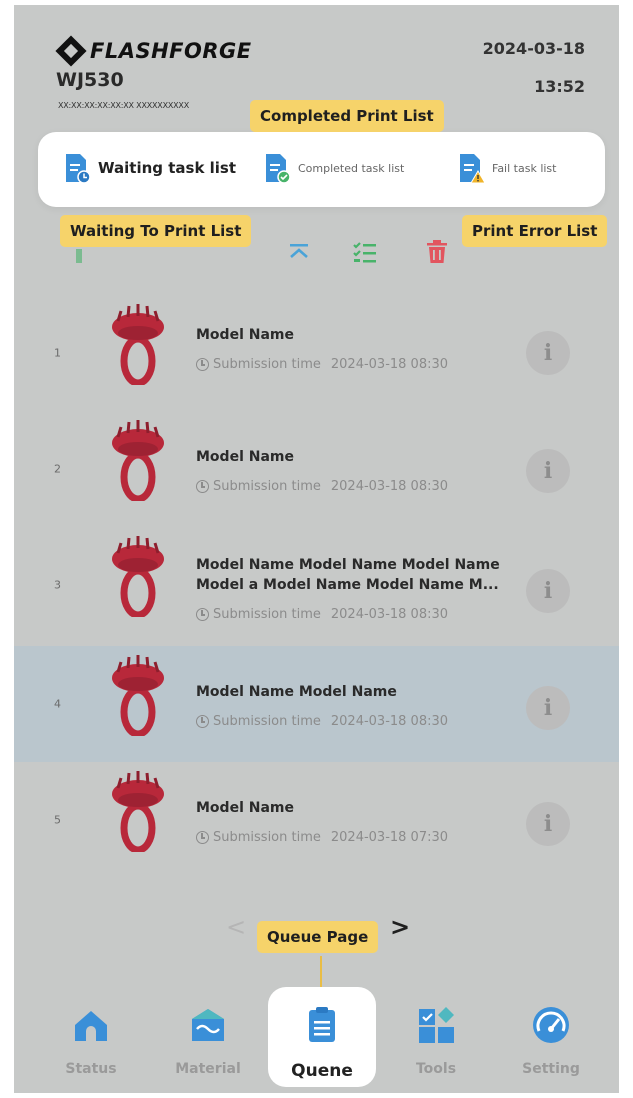 This screenshot has height=1098, width=633. I want to click on brand-mark-icon, so click(71, 51).